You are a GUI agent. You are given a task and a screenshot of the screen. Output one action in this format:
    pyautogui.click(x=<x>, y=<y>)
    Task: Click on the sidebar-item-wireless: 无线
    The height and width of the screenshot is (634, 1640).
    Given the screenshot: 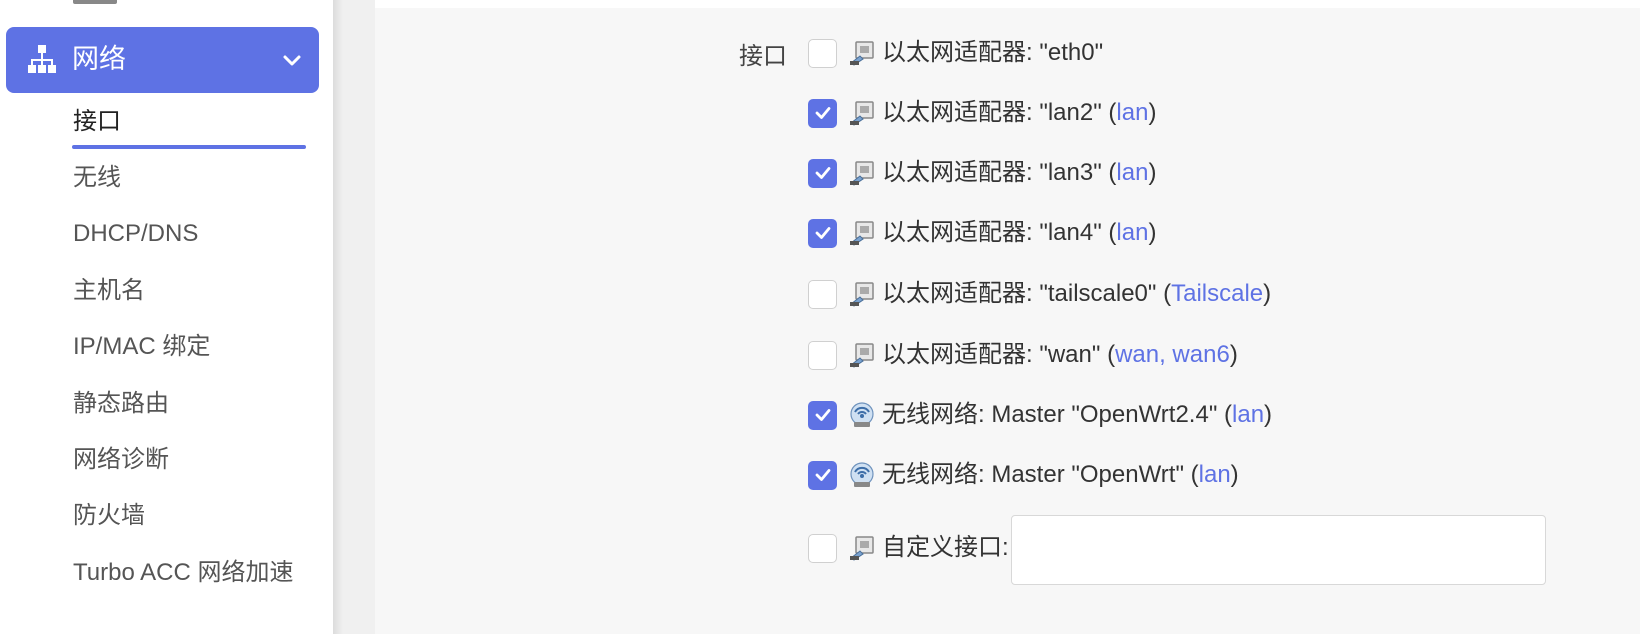 What is the action you would take?
    pyautogui.click(x=97, y=178)
    